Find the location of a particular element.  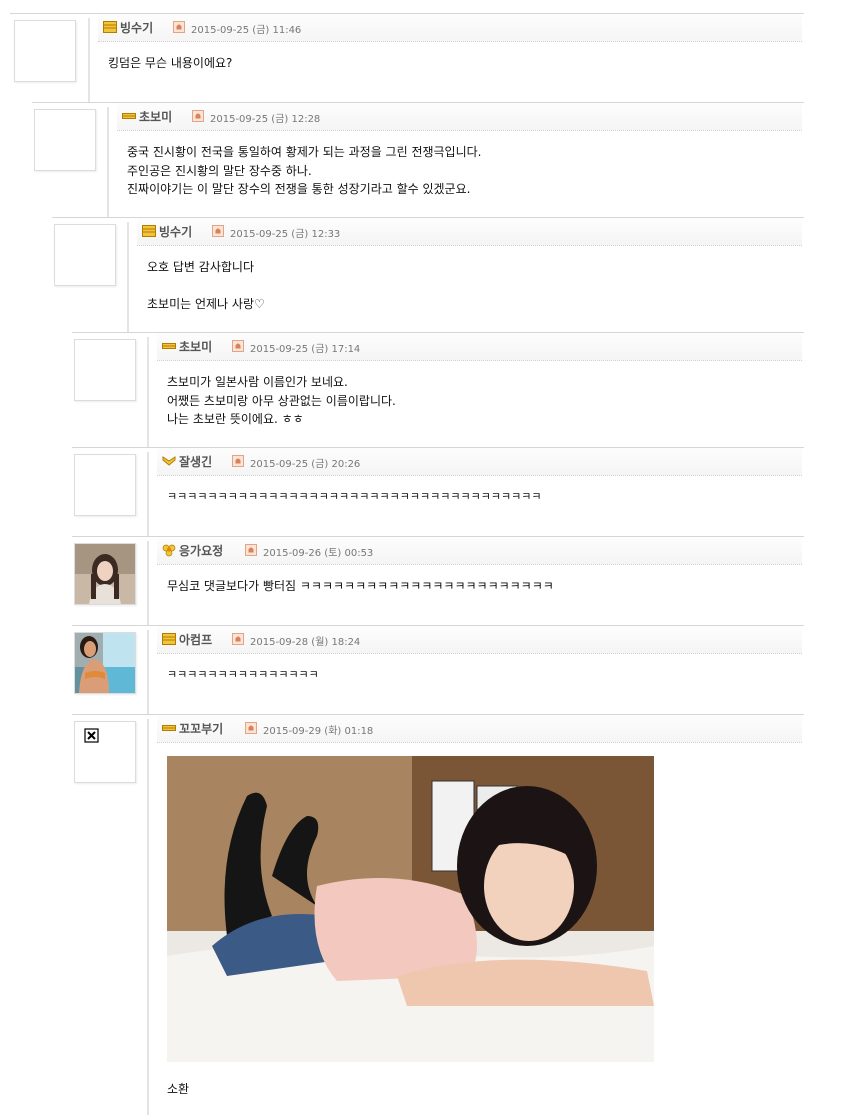

comment-body: ㅋㅋㅋㅋㅋㅋㅋㅋㅋㅋㅋㅋㅋㅋㅋㅋㅋㅋㅋㅋㅋㅋㅋㅋㅋㅋㅋㅋㅋㅋㅋㅋㅋㅋㅋㅋㅋ is located at coordinates (354, 497).